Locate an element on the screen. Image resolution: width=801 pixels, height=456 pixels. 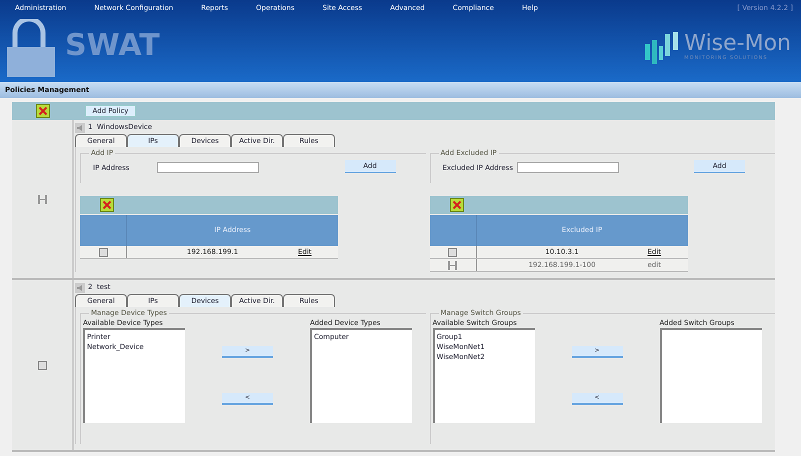
logo-text: SWAT is located at coordinates (112, 45).